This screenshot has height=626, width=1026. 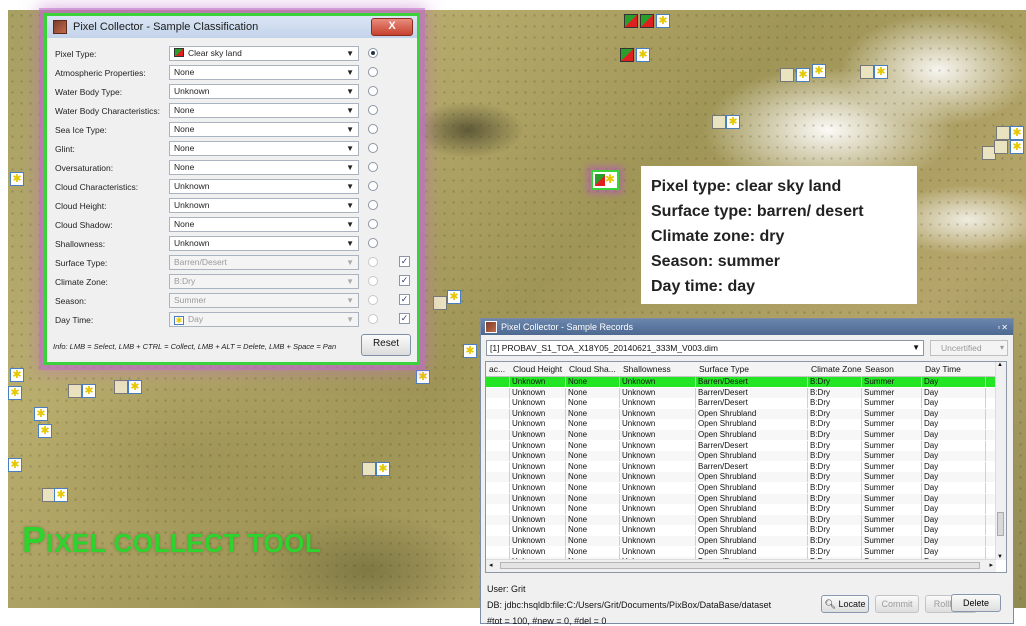 I want to click on reset-button: Reset, so click(x=386, y=345).